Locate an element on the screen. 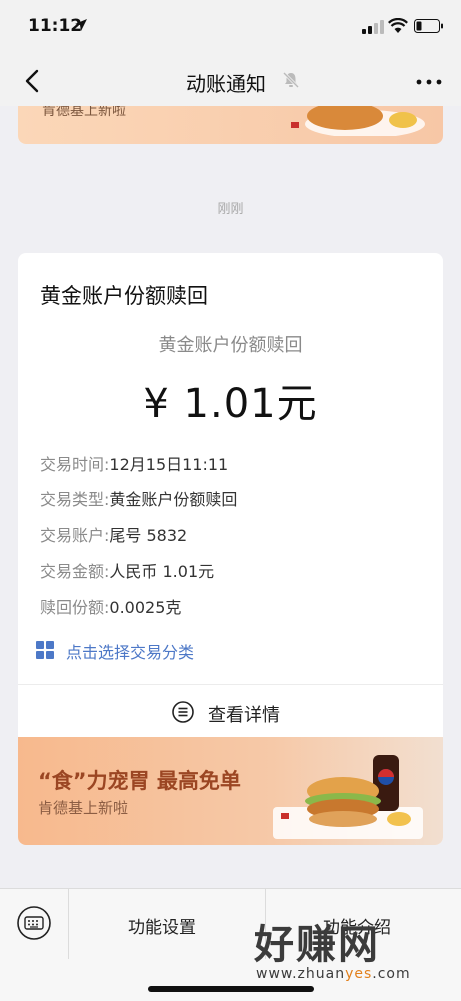  info-row-account: 交易账户:尾号 5832 is located at coordinates (113, 534).